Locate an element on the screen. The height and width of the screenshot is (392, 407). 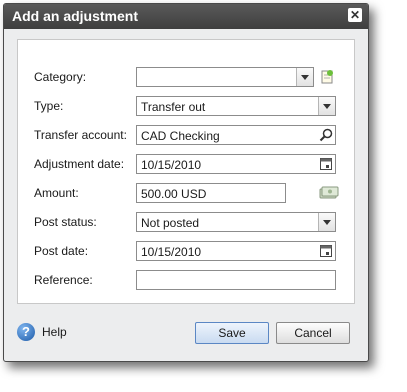
post-status-select: Not posted is located at coordinates (236, 222).